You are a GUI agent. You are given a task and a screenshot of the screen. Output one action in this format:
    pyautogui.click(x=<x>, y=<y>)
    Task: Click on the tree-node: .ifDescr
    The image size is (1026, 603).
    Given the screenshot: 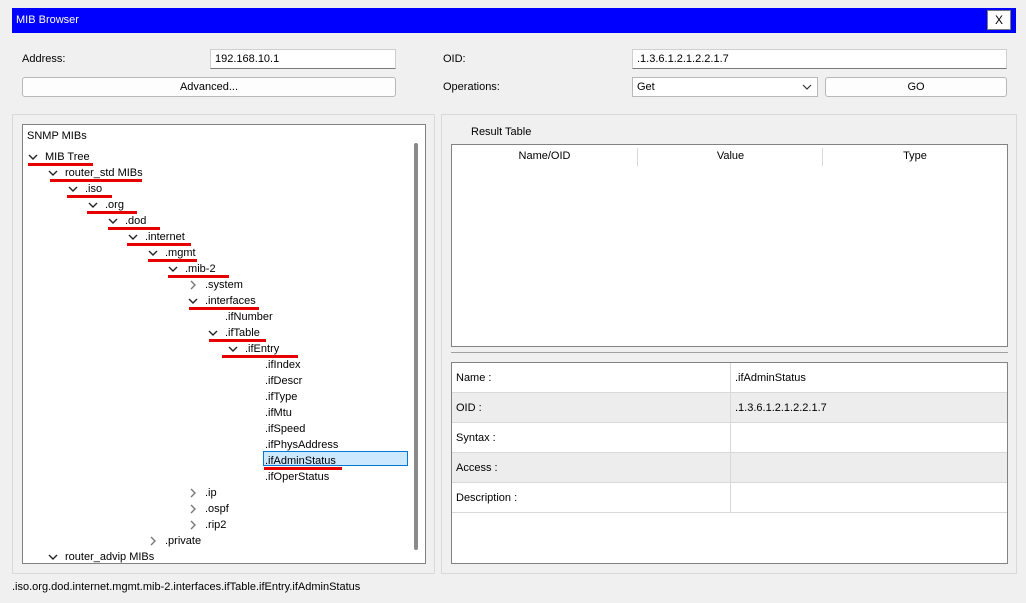 What is the action you would take?
    pyautogui.click(x=283, y=381)
    